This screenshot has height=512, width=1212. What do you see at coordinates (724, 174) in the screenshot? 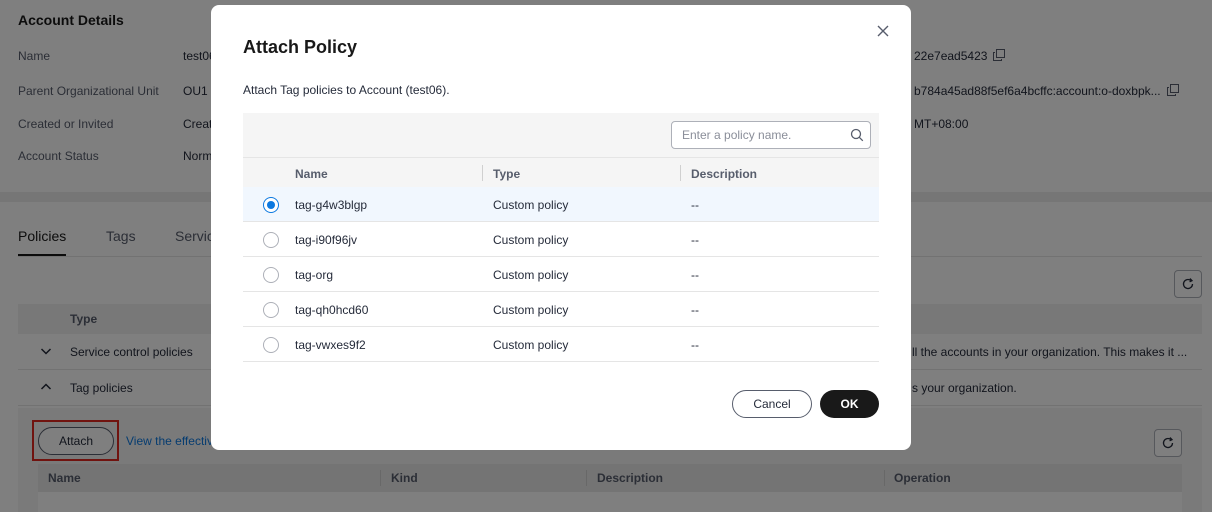
I see `column-description: Description` at bounding box center [724, 174].